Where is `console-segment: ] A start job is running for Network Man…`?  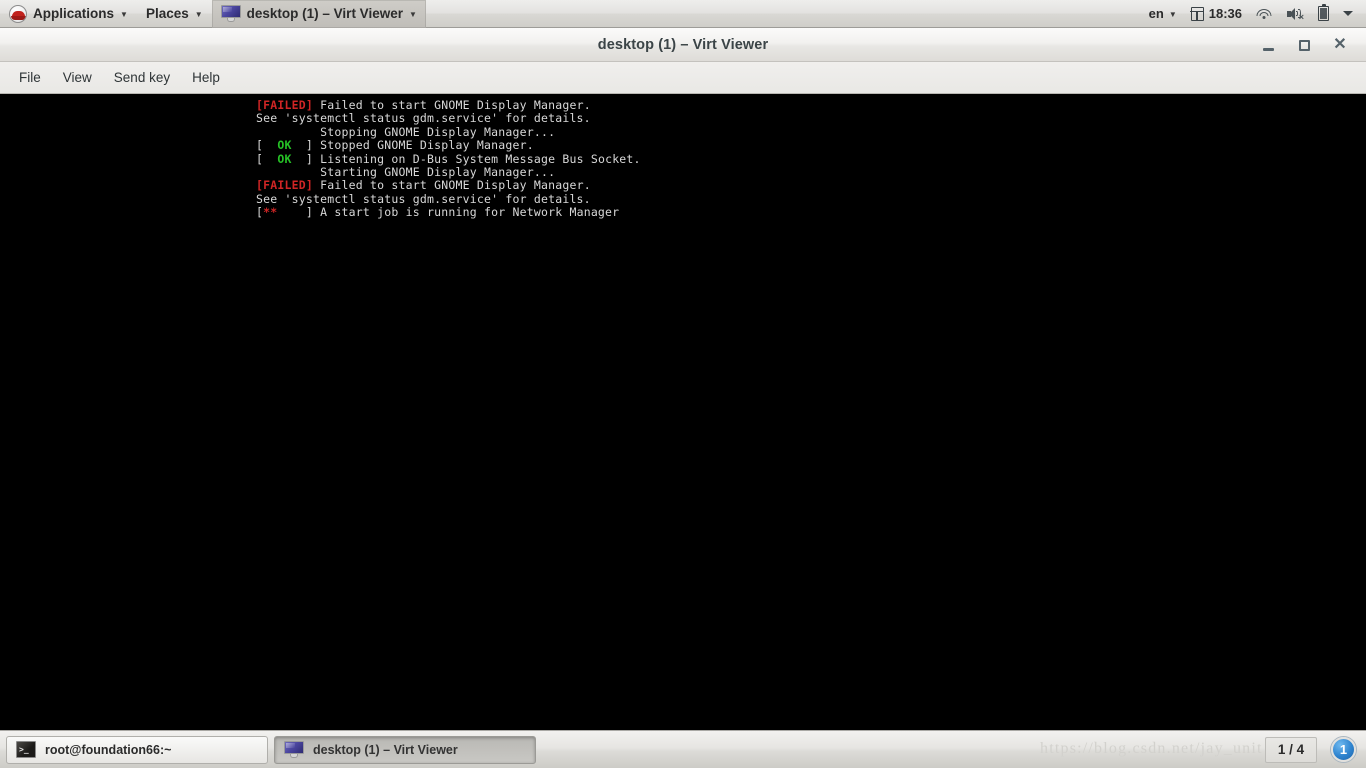 console-segment: ] A start job is running for Network Man… is located at coordinates (448, 212).